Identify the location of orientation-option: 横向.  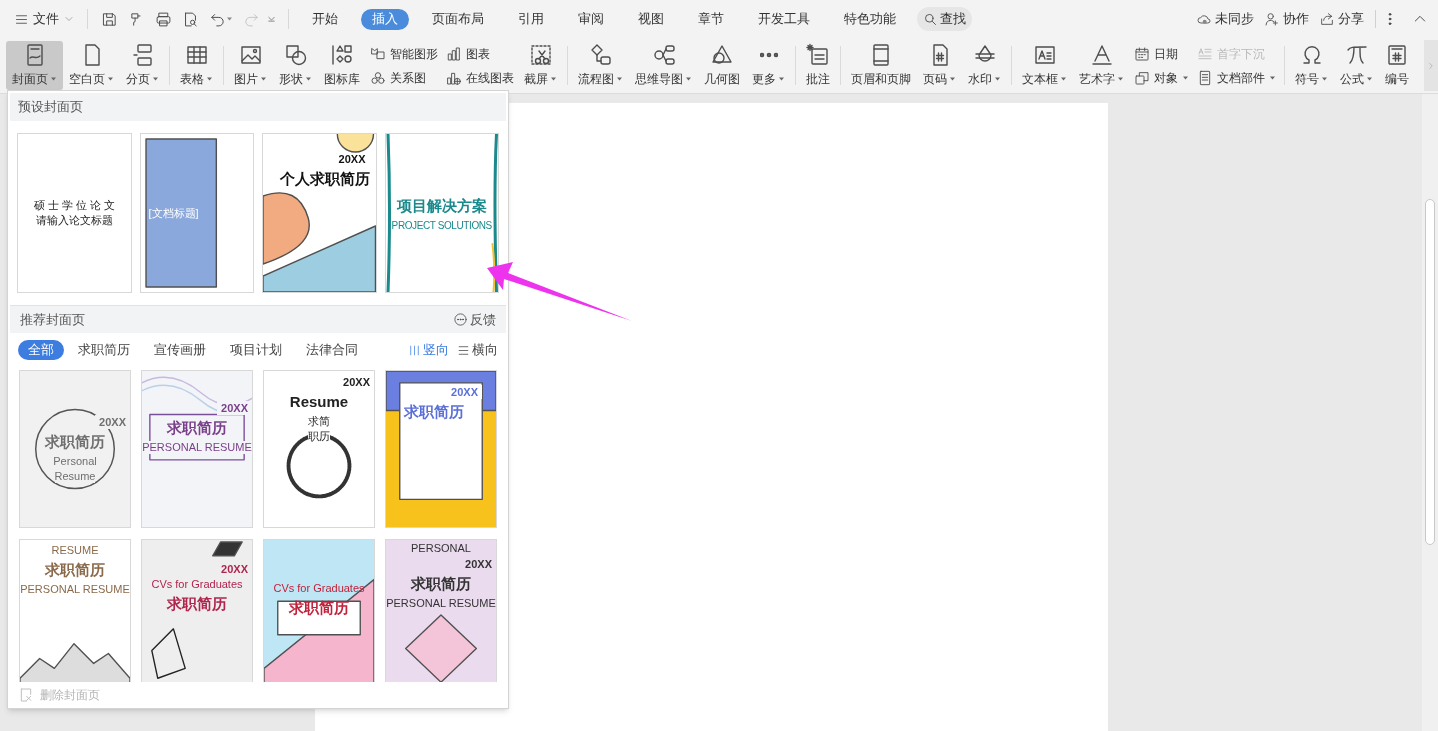
(477, 350).